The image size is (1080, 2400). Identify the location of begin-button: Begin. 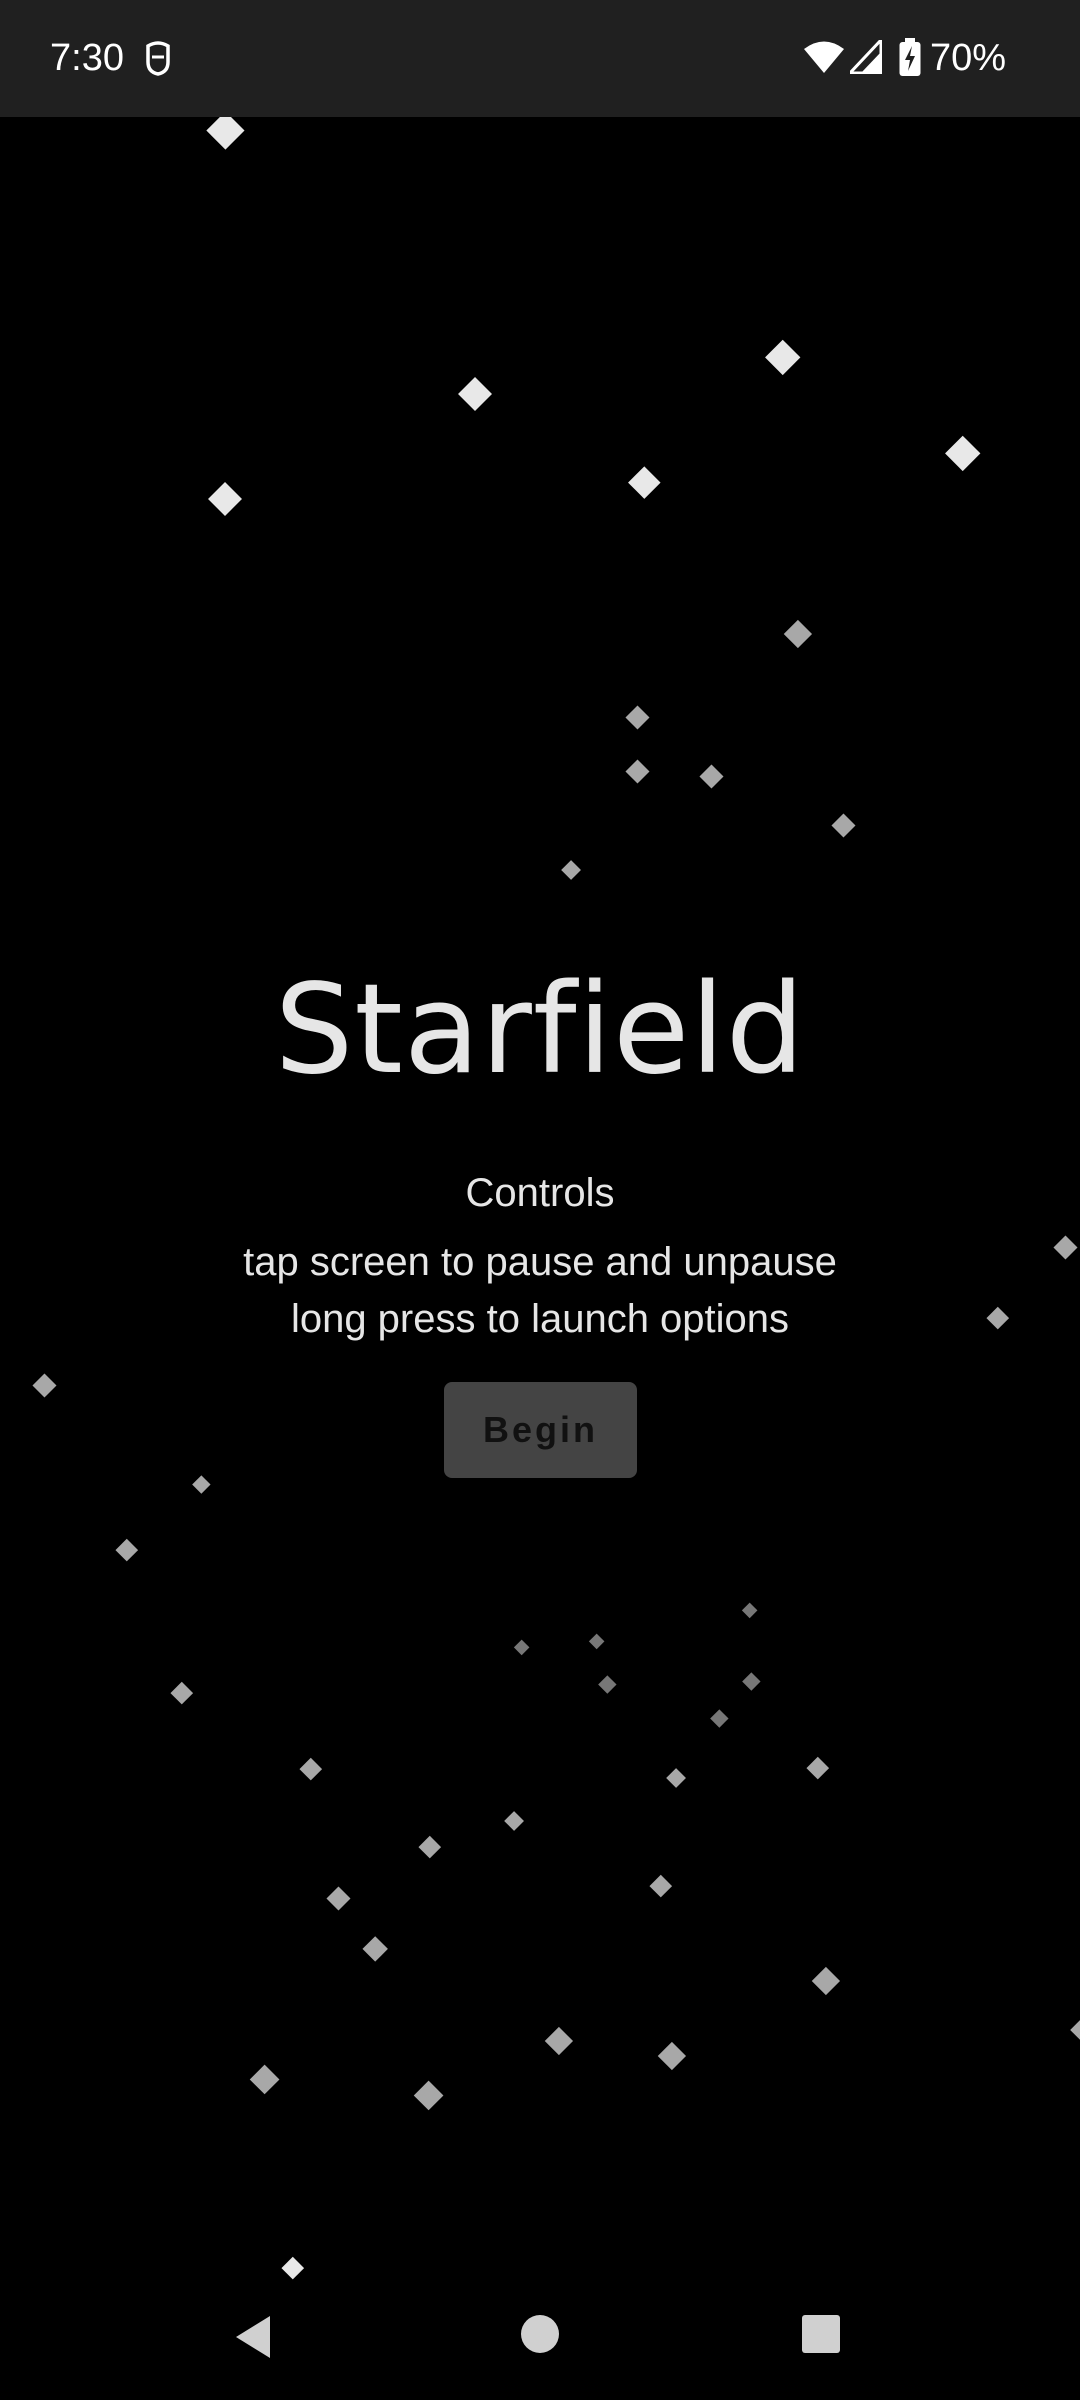
(540, 1430).